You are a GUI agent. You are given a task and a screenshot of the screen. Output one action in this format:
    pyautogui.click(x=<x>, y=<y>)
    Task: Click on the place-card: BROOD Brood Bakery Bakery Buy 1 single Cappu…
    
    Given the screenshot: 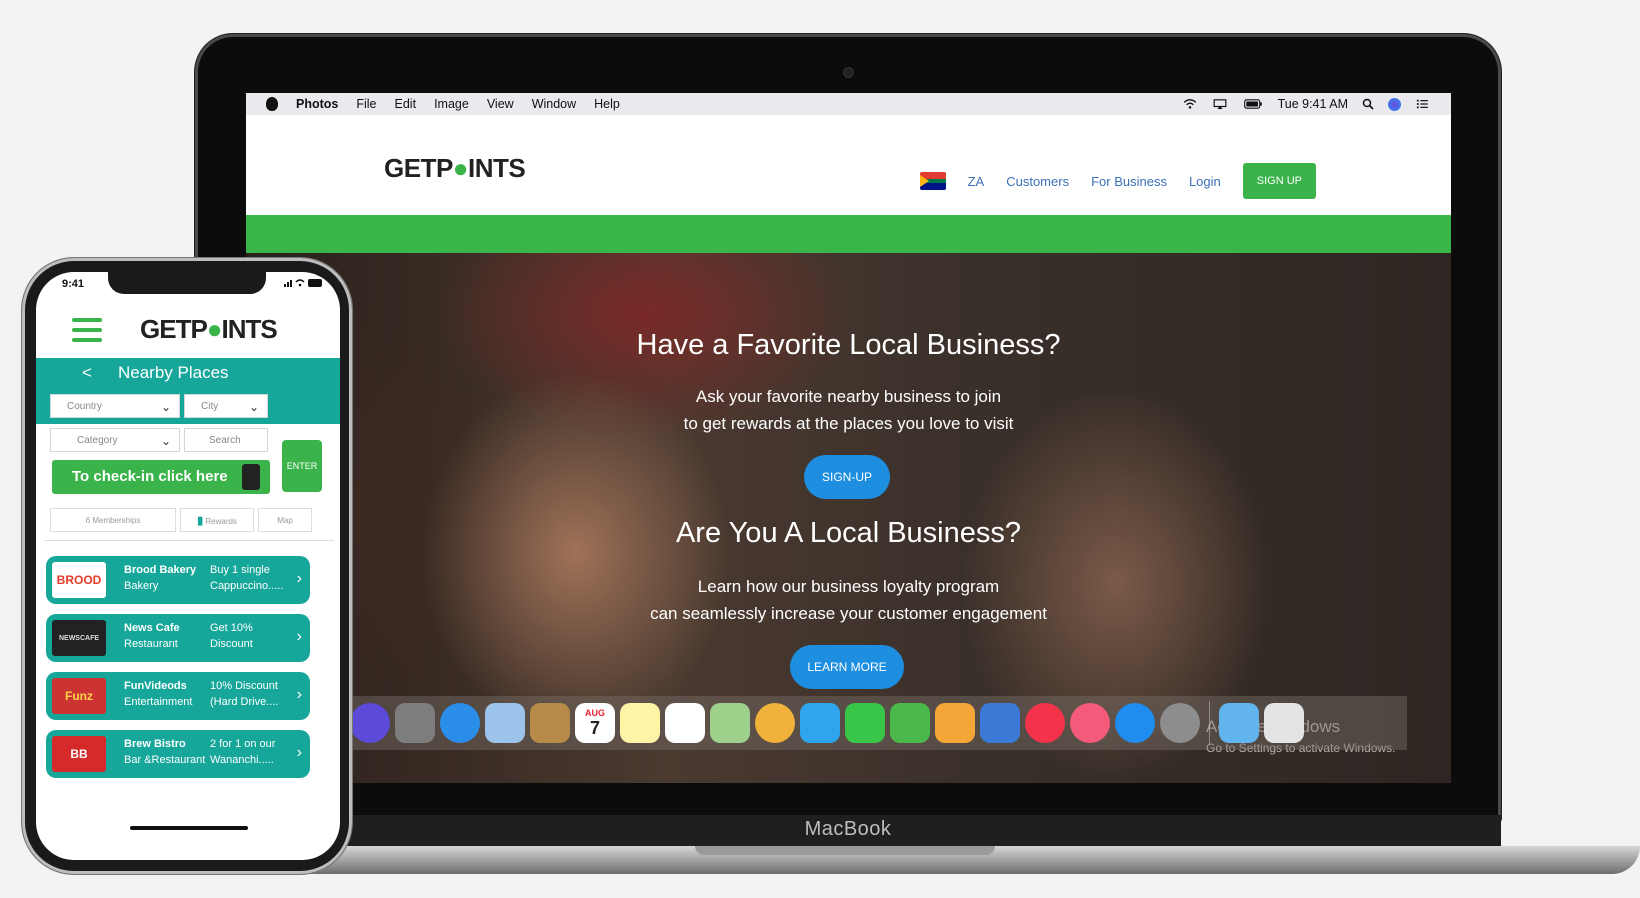 What is the action you would take?
    pyautogui.click(x=178, y=580)
    